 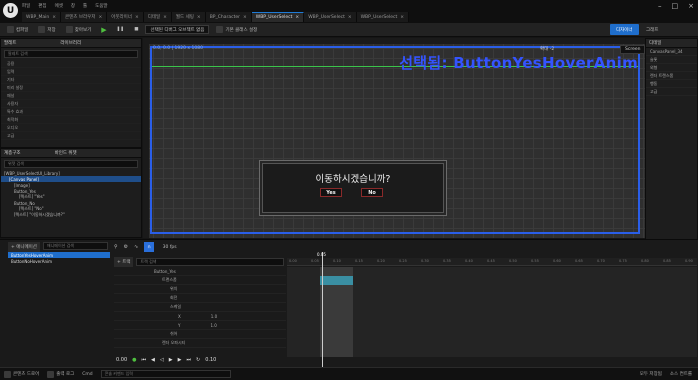 What do you see at coordinates (71, 72) in the screenshot?
I see `palette-category: 입력` at bounding box center [71, 72].